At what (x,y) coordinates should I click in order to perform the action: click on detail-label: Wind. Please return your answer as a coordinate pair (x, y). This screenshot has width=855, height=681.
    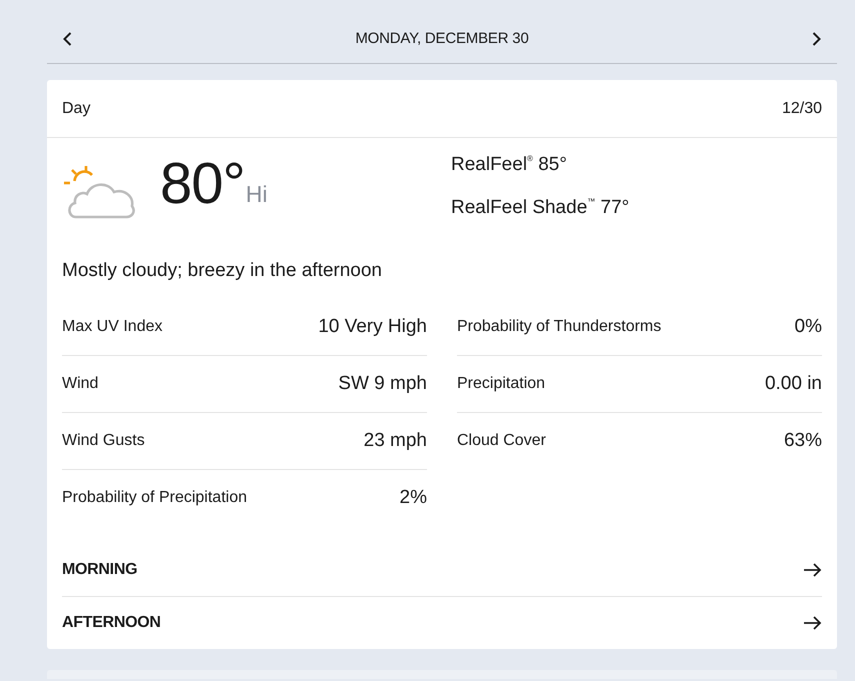
    Looking at the image, I should click on (80, 384).